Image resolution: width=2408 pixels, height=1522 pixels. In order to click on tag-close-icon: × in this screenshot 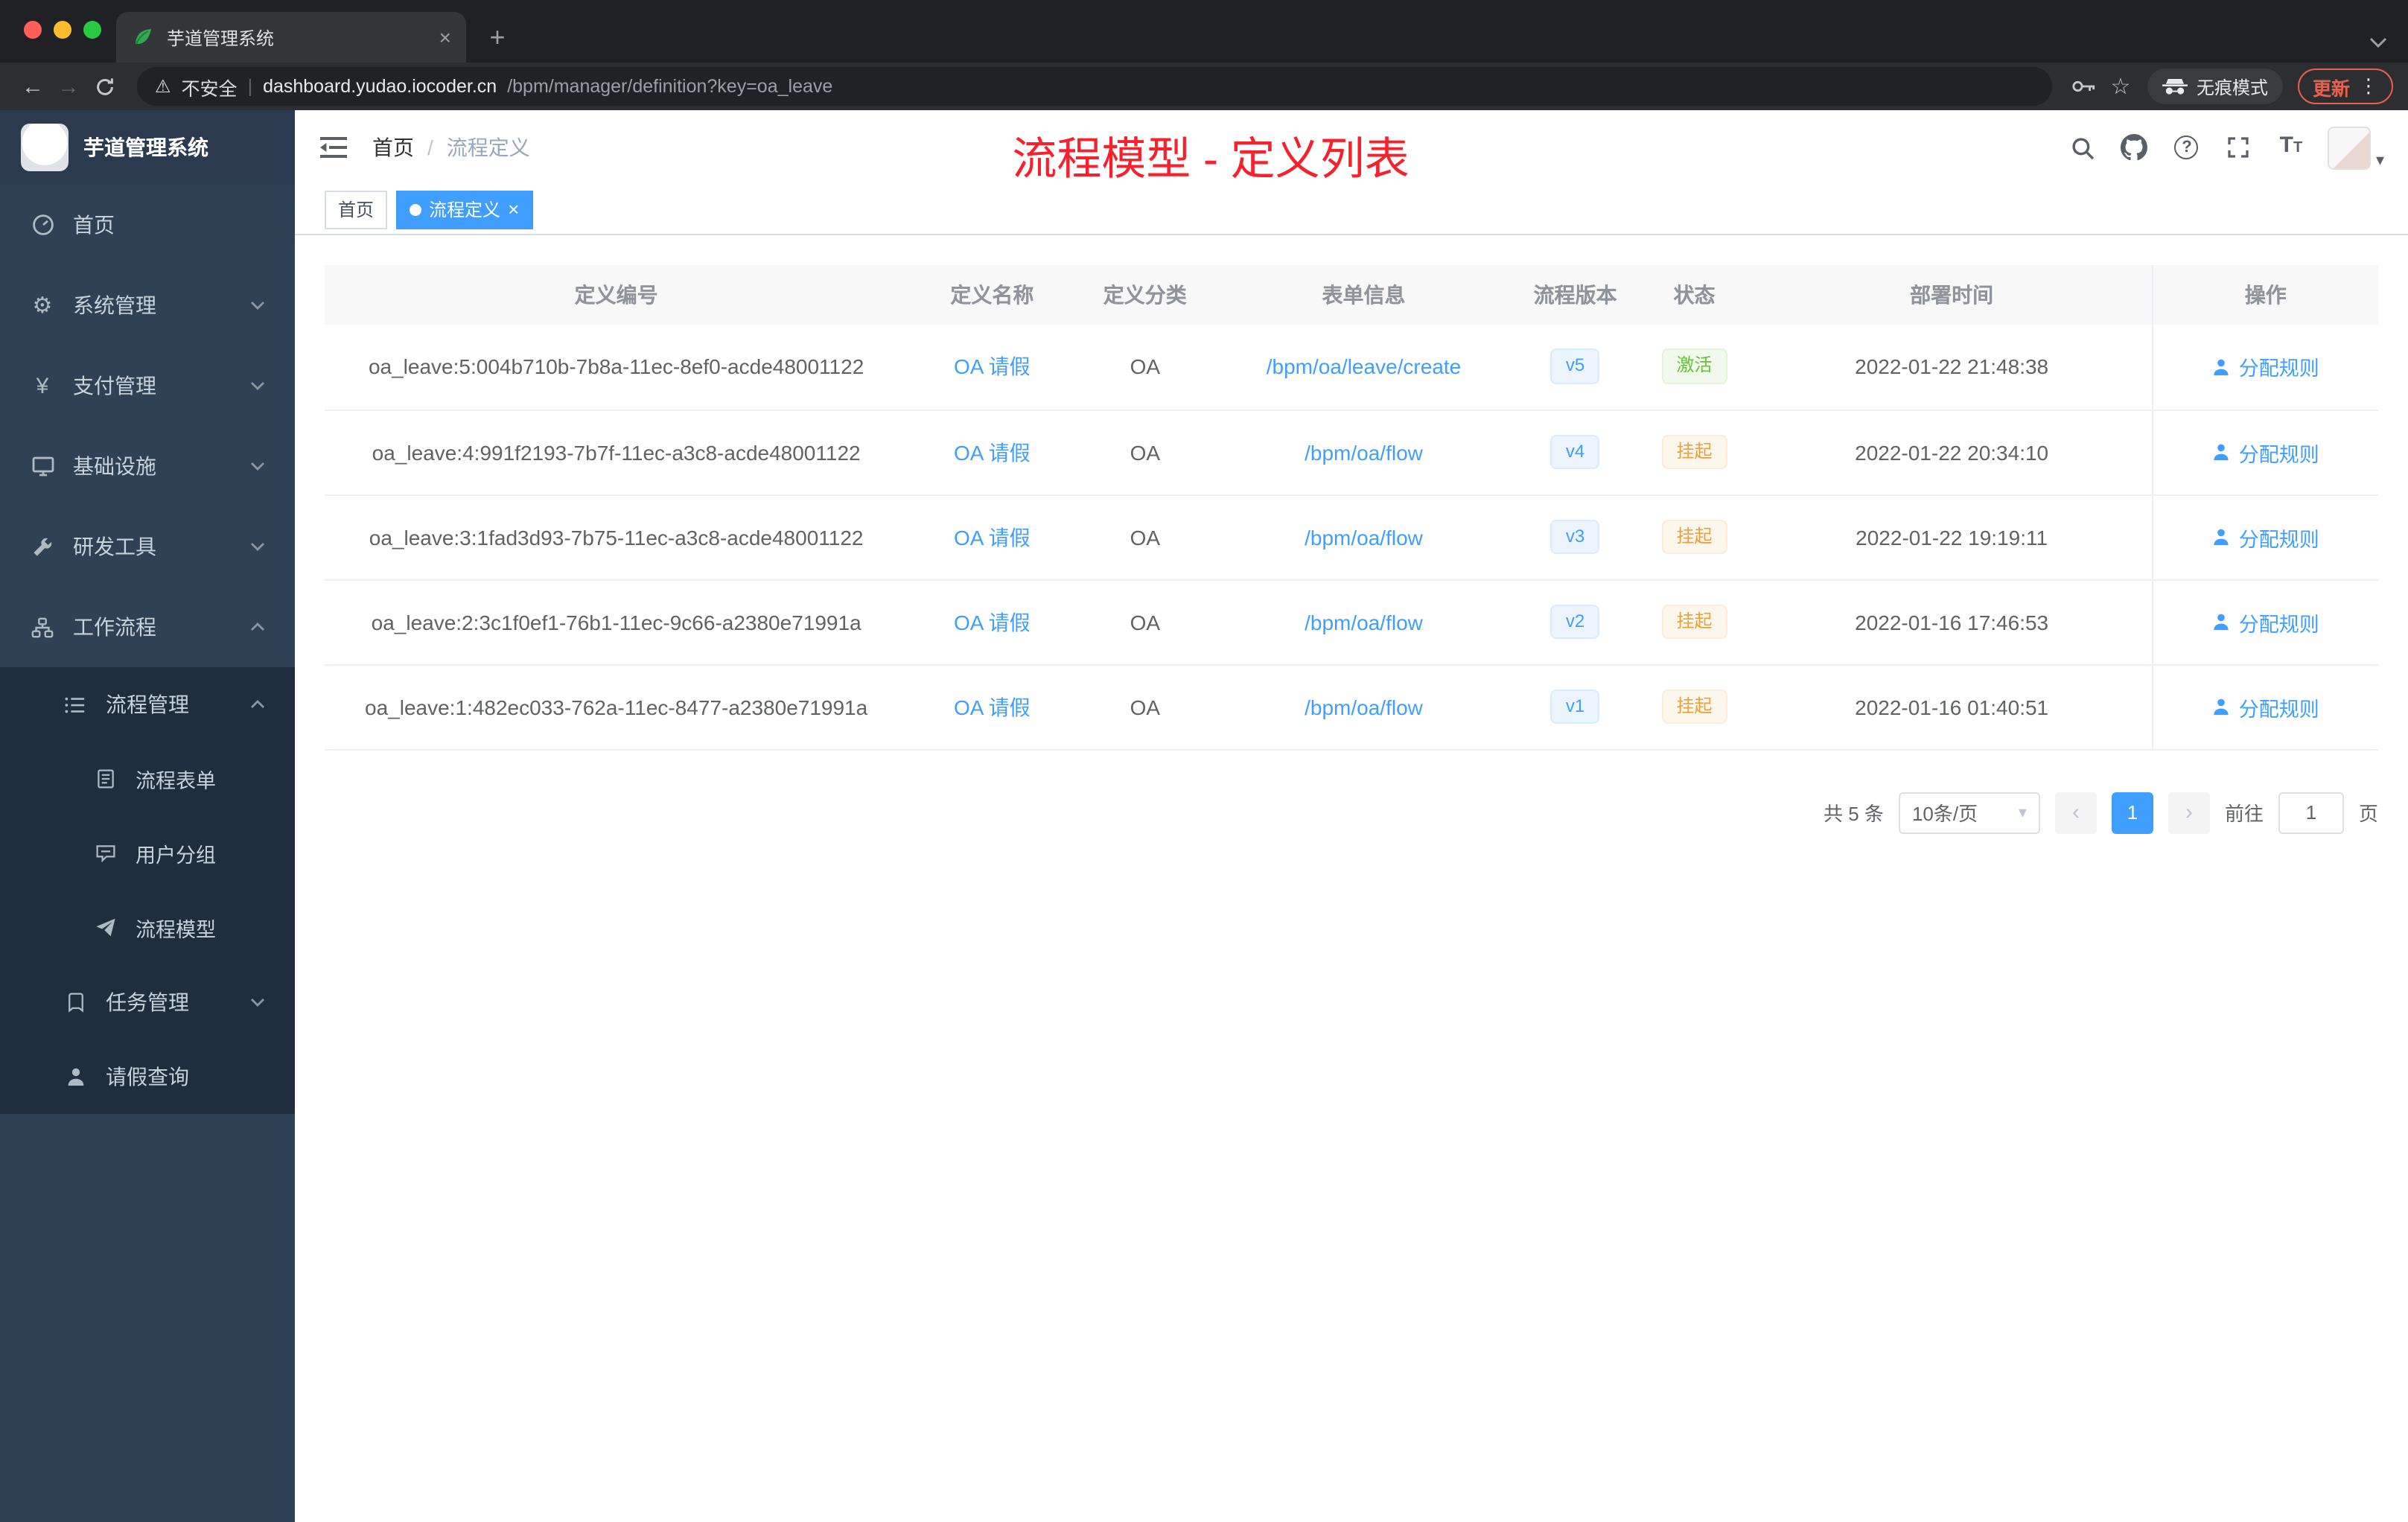, I will do `click(513, 209)`.